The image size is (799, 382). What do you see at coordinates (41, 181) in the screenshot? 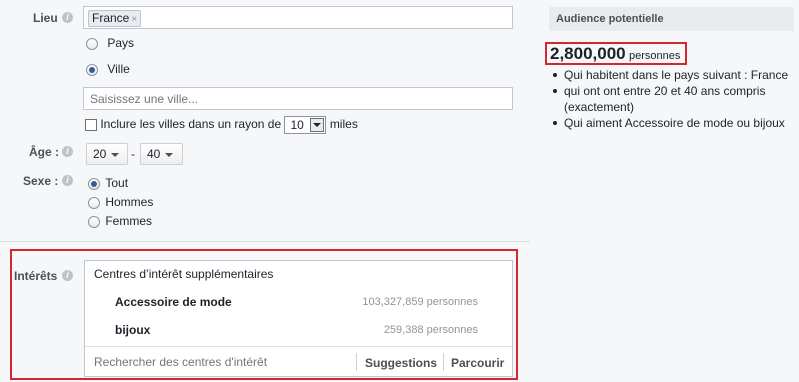
I see `gender-label: Sexe :` at bounding box center [41, 181].